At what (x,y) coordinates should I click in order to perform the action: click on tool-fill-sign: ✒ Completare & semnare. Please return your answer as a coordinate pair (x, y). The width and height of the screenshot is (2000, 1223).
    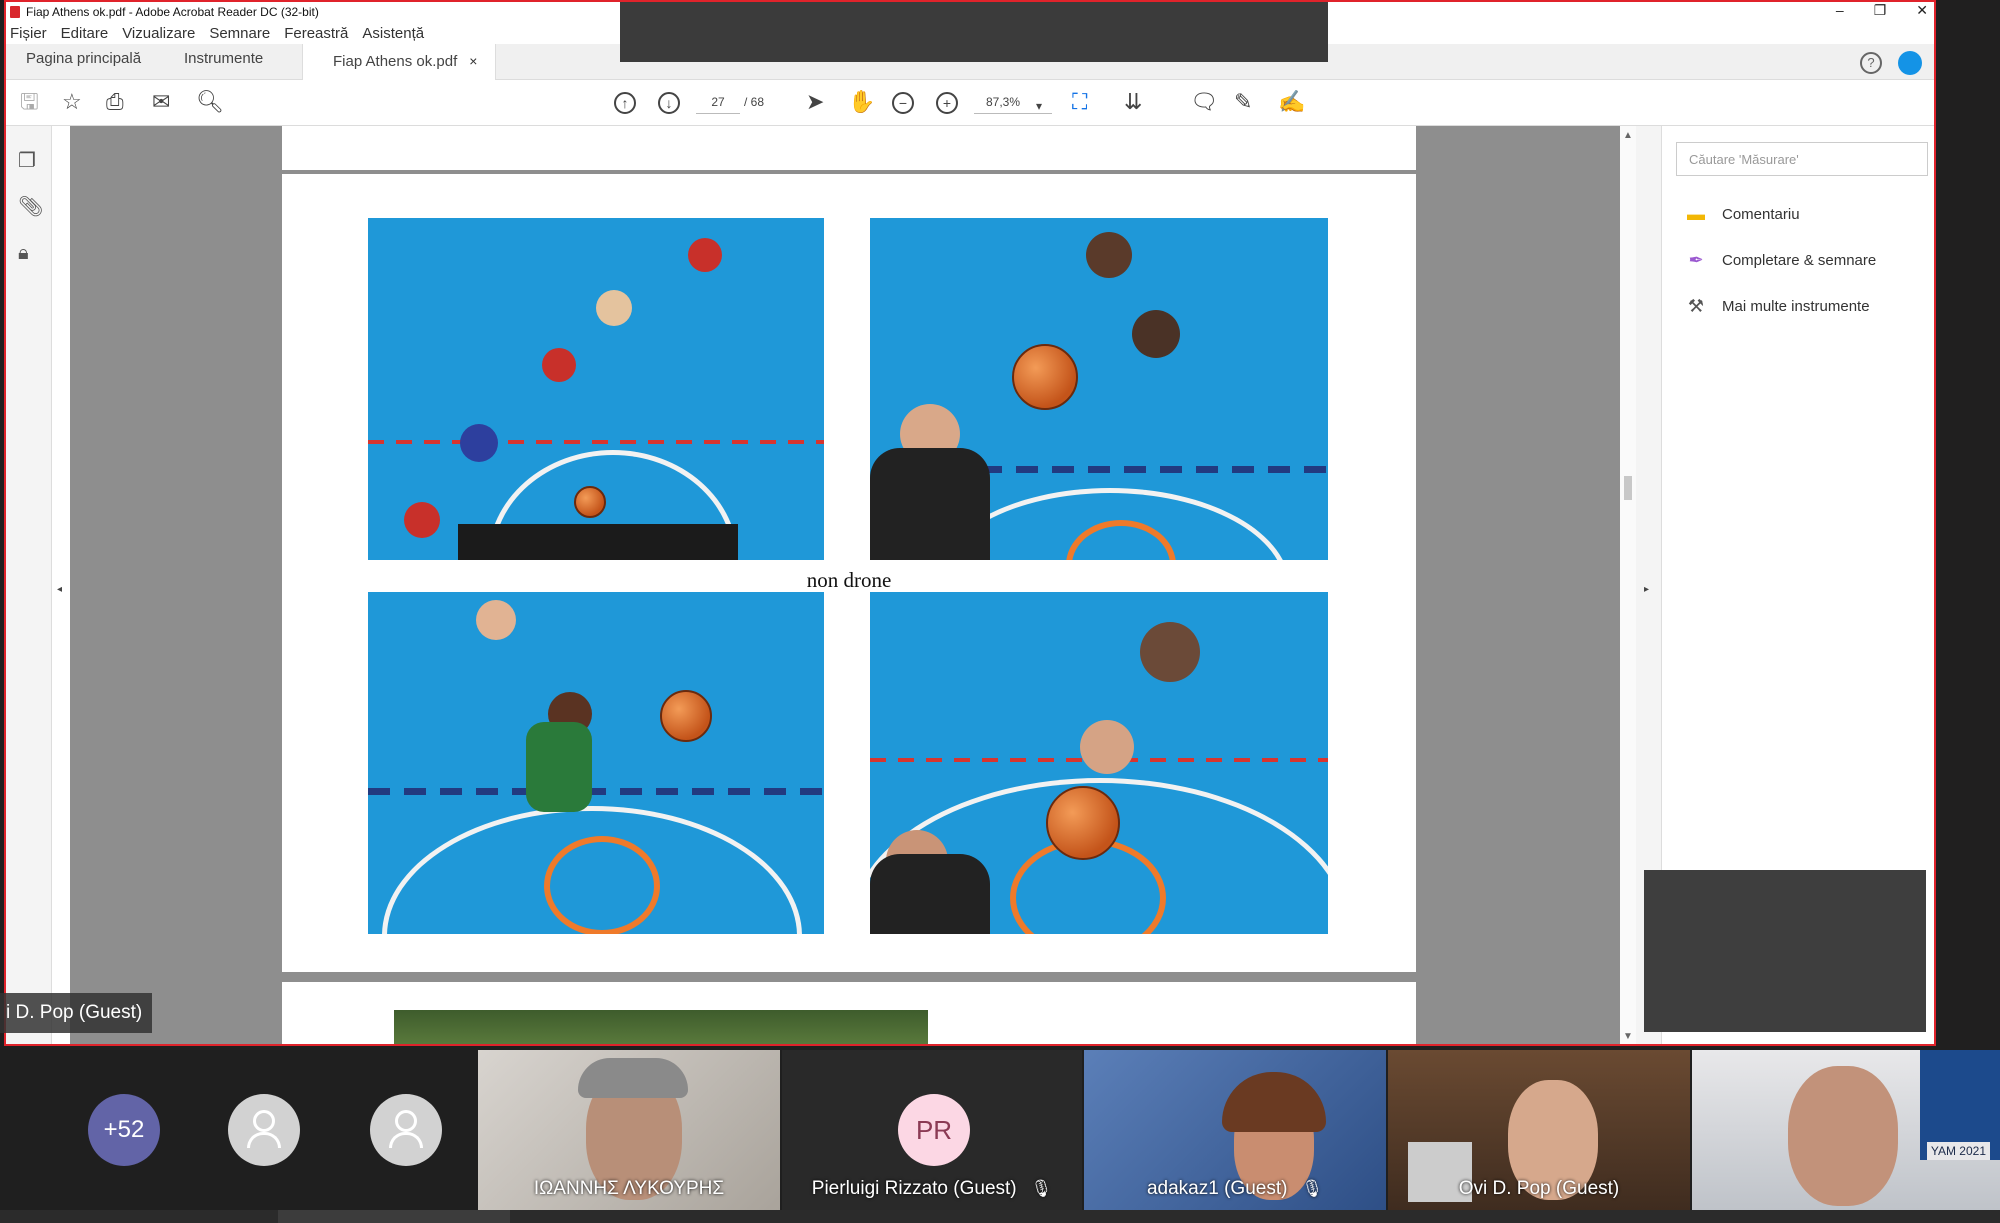
    Looking at the image, I should click on (1780, 260).